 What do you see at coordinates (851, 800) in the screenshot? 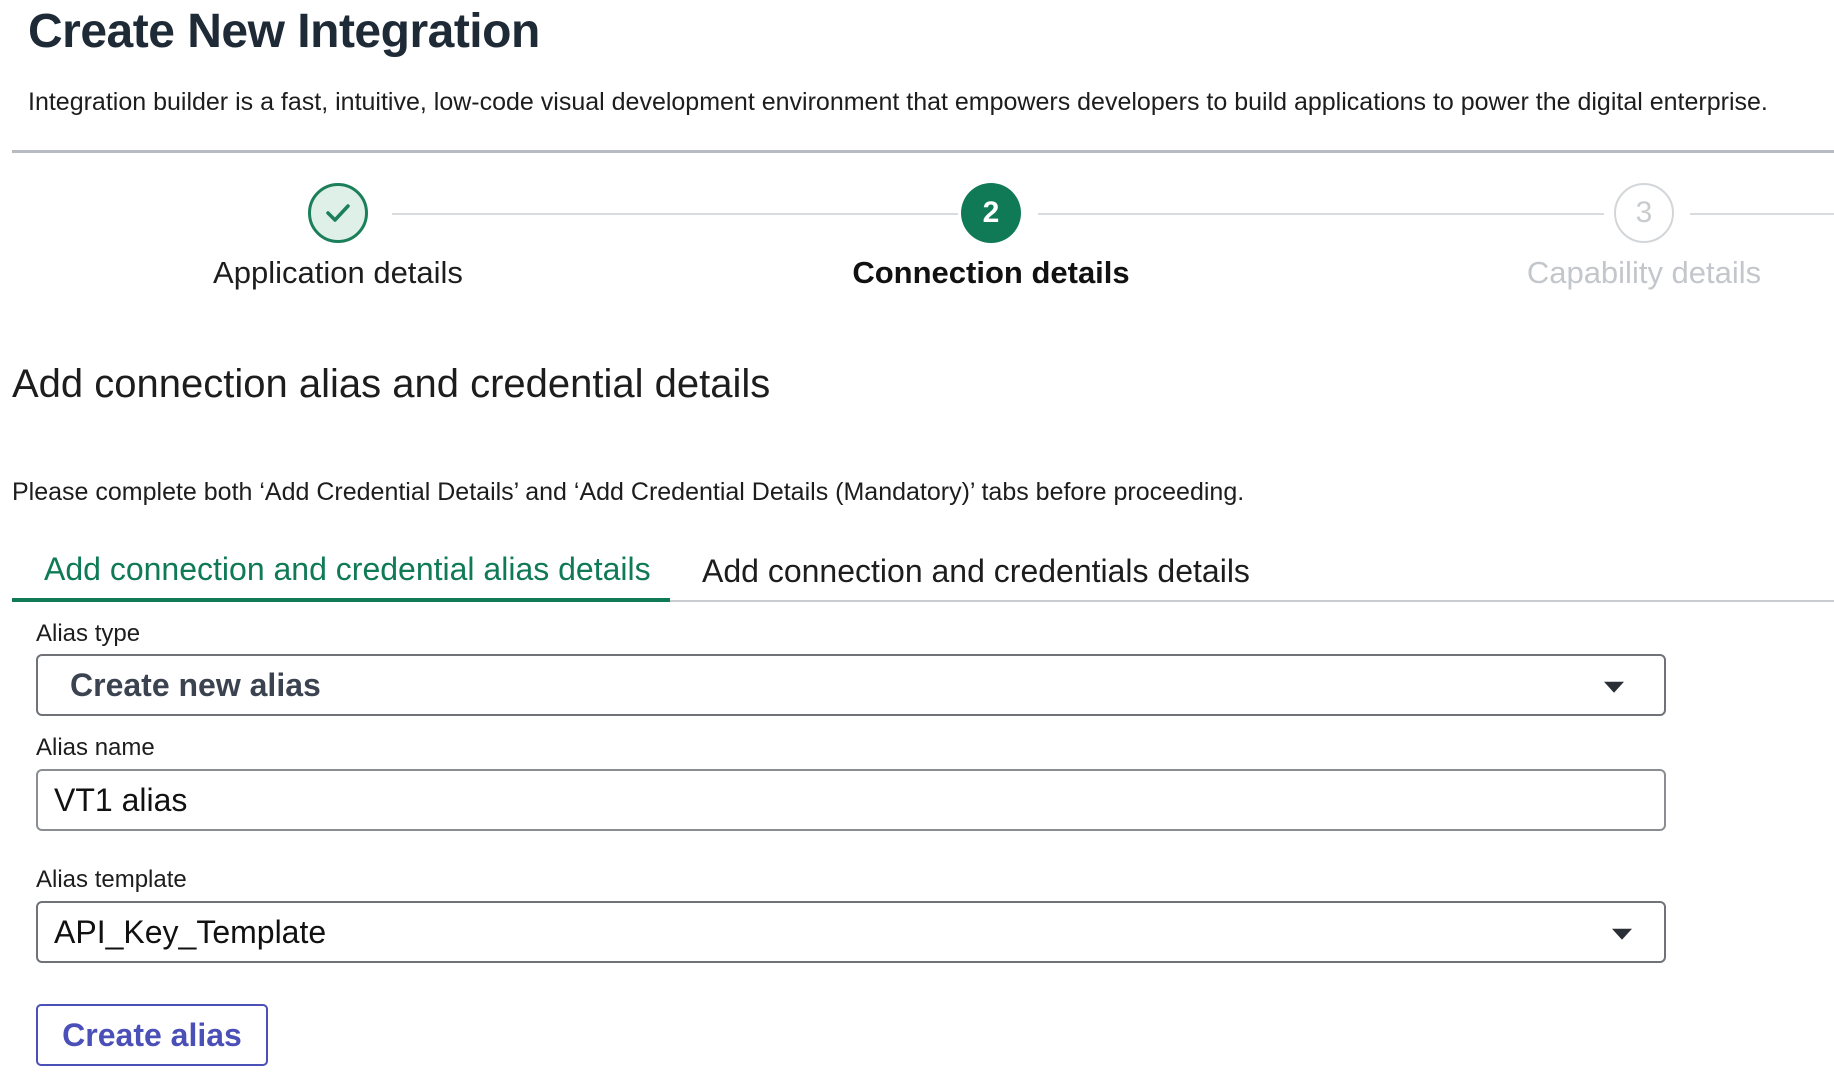
I see `alias-name-input` at bounding box center [851, 800].